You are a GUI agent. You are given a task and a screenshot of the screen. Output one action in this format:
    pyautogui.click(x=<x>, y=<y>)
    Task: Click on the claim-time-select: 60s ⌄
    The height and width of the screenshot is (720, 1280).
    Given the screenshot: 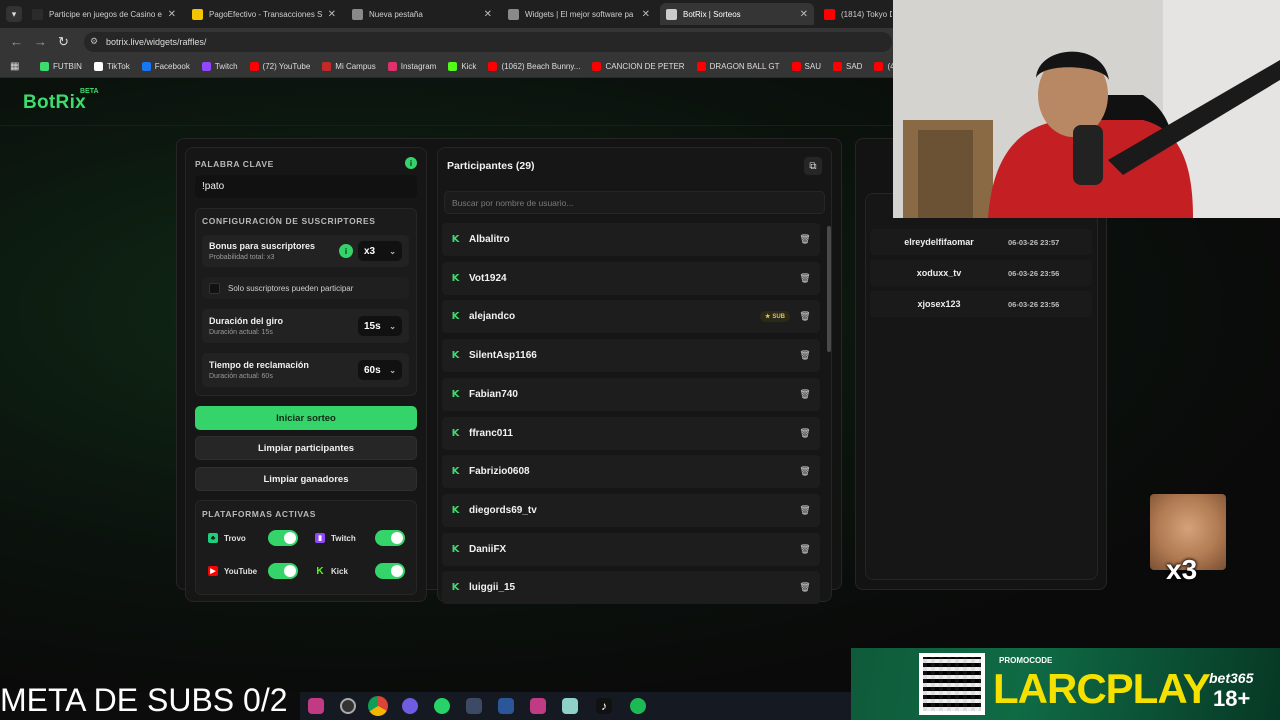 What is the action you would take?
    pyautogui.click(x=380, y=370)
    